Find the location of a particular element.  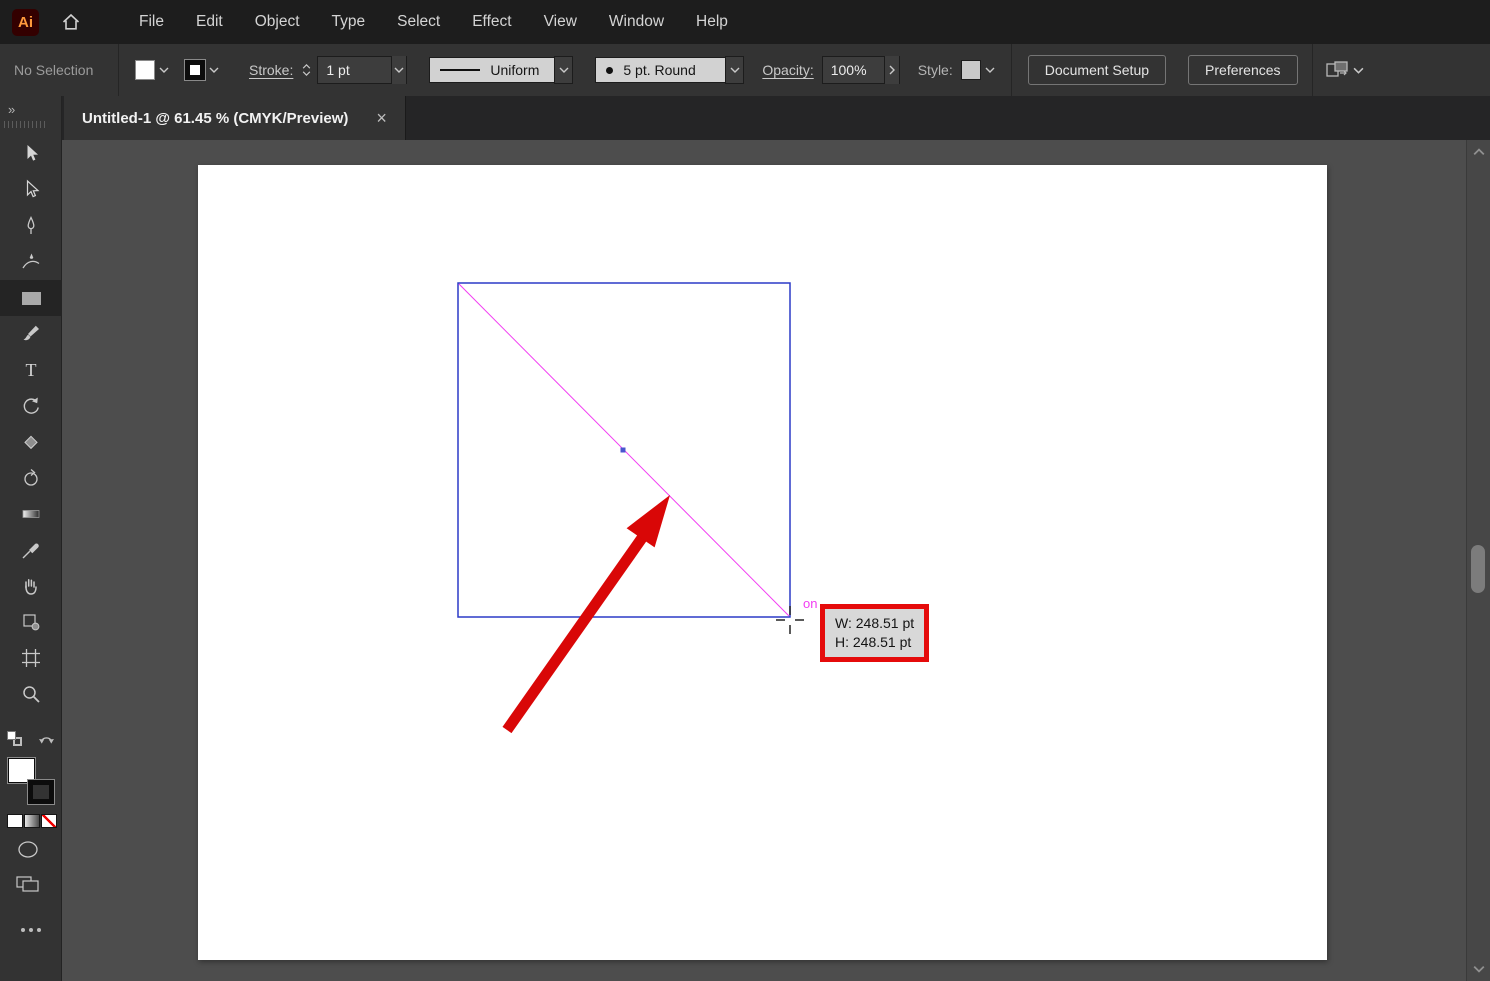

menu-effect: Effect is located at coordinates (491, 22).